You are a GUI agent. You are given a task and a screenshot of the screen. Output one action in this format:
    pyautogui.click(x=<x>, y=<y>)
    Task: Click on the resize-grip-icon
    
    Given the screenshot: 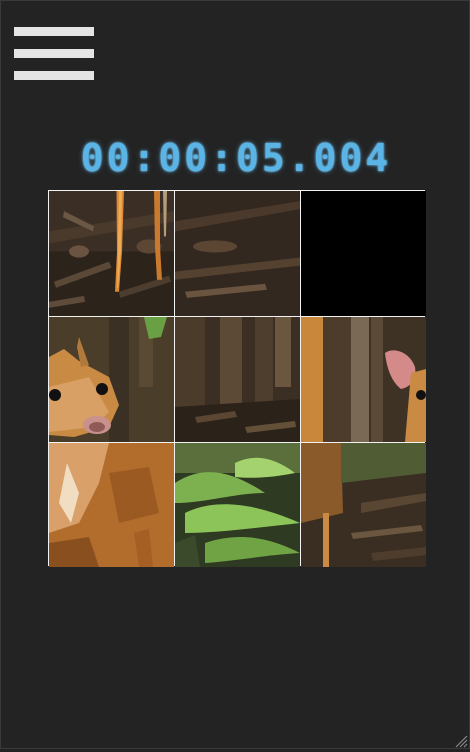 What is the action you would take?
    pyautogui.click(x=461, y=740)
    